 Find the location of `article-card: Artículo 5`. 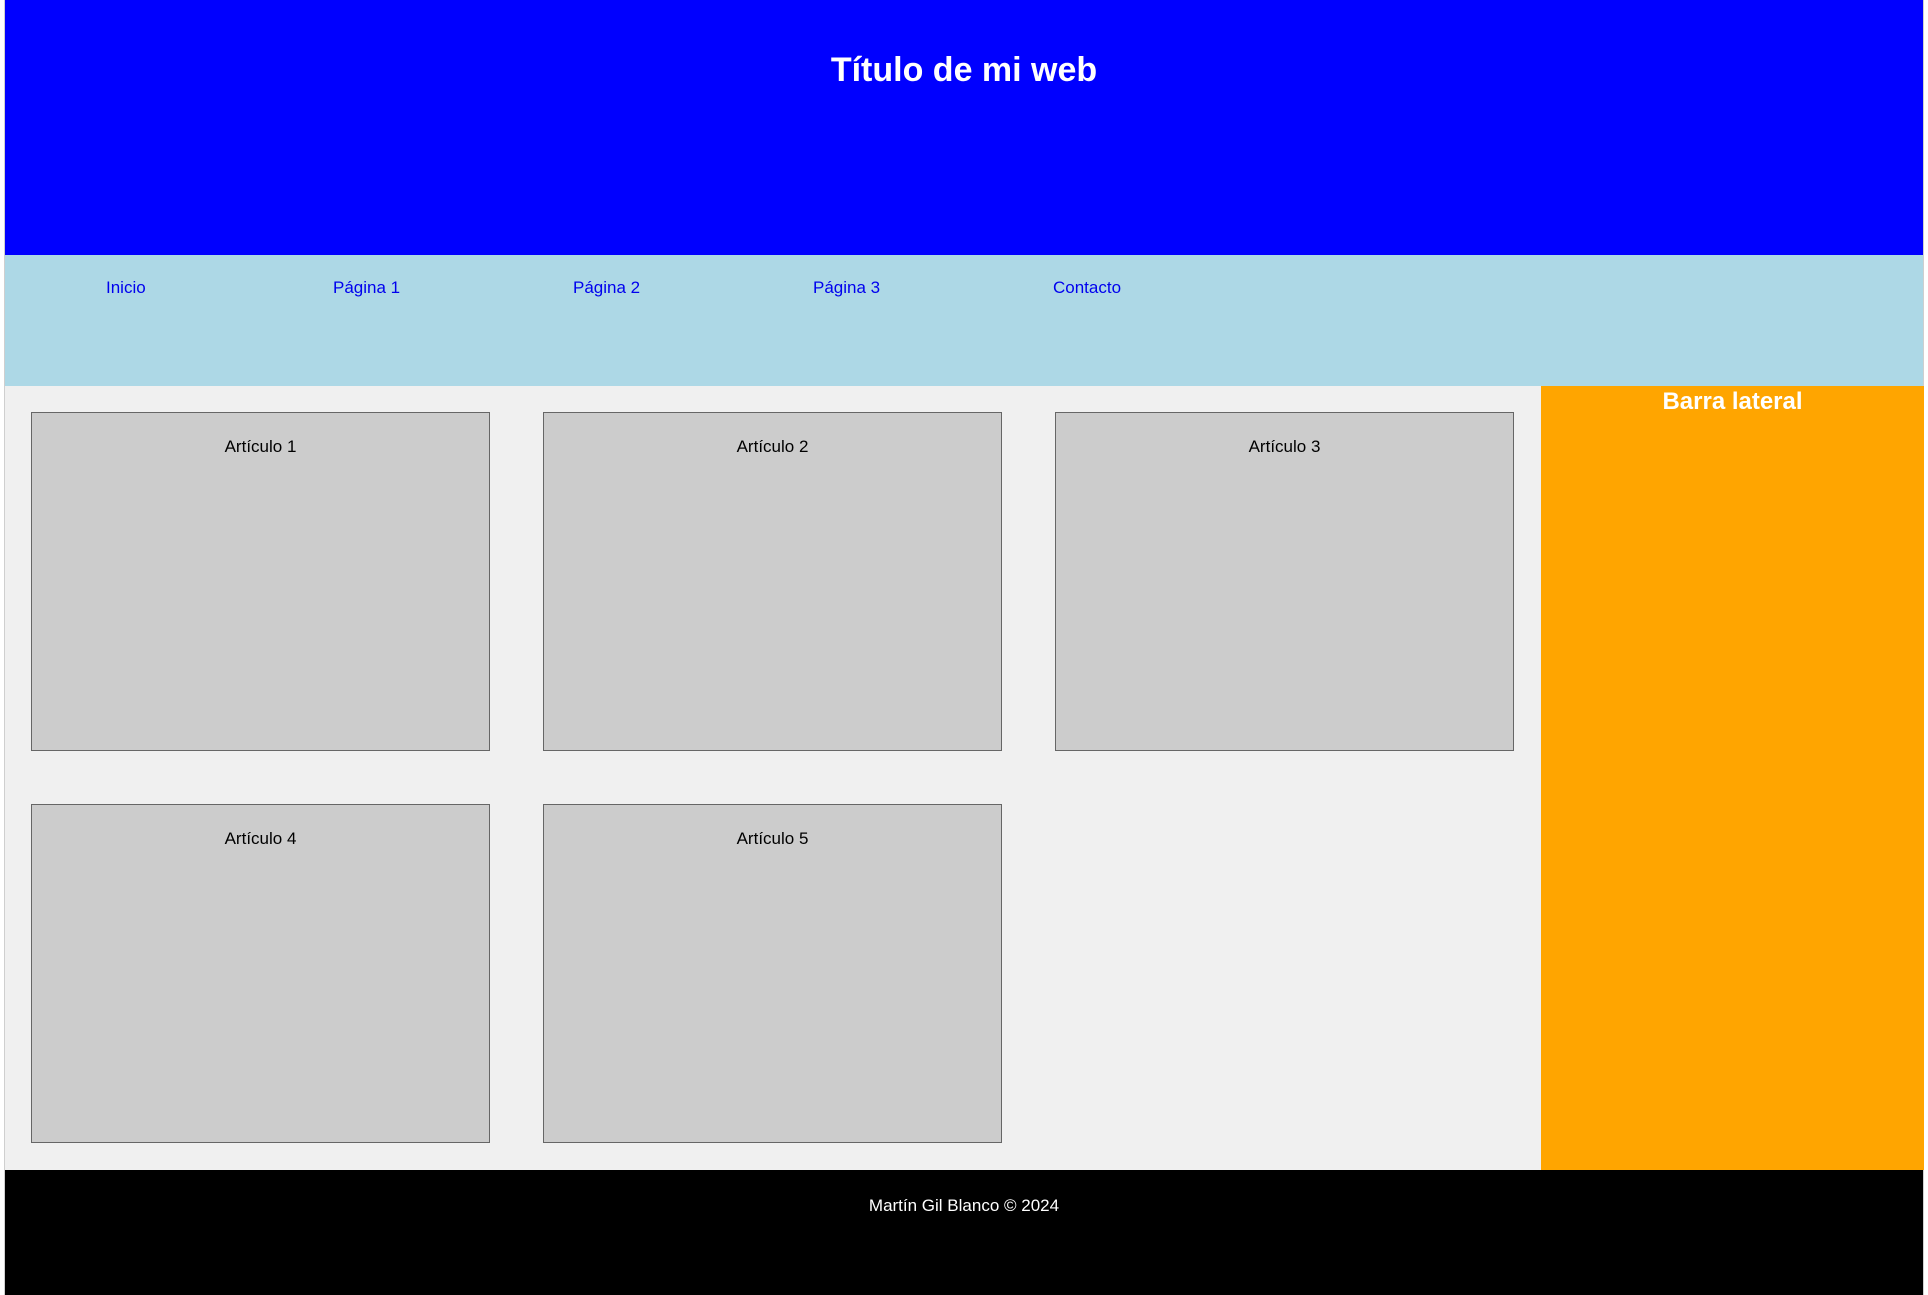

article-card: Artículo 5 is located at coordinates (772, 973).